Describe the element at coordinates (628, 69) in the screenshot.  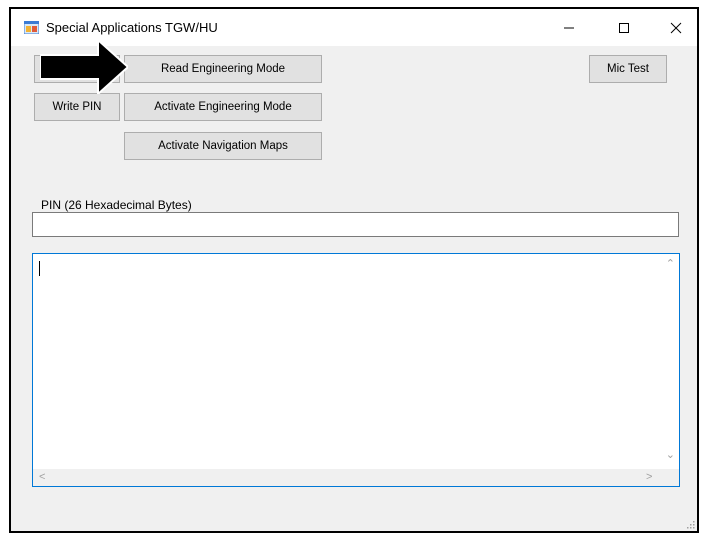
I see `mic-test-button: Mic Test` at that location.